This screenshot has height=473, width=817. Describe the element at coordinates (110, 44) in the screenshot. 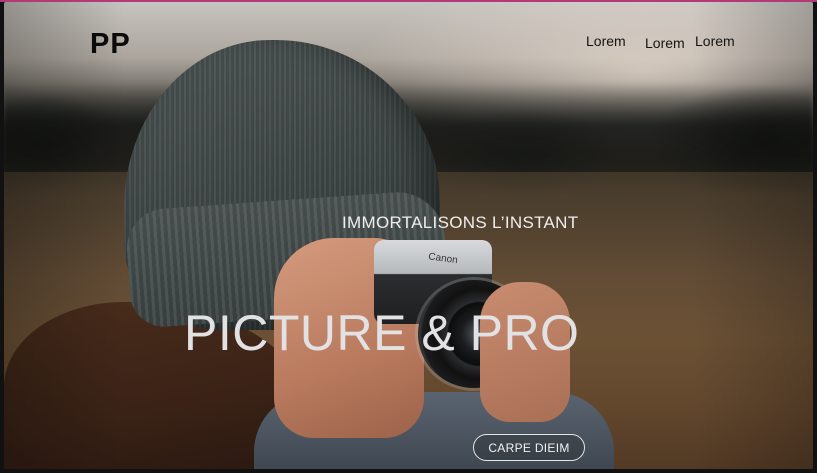

I see `site-logo: PP` at that location.